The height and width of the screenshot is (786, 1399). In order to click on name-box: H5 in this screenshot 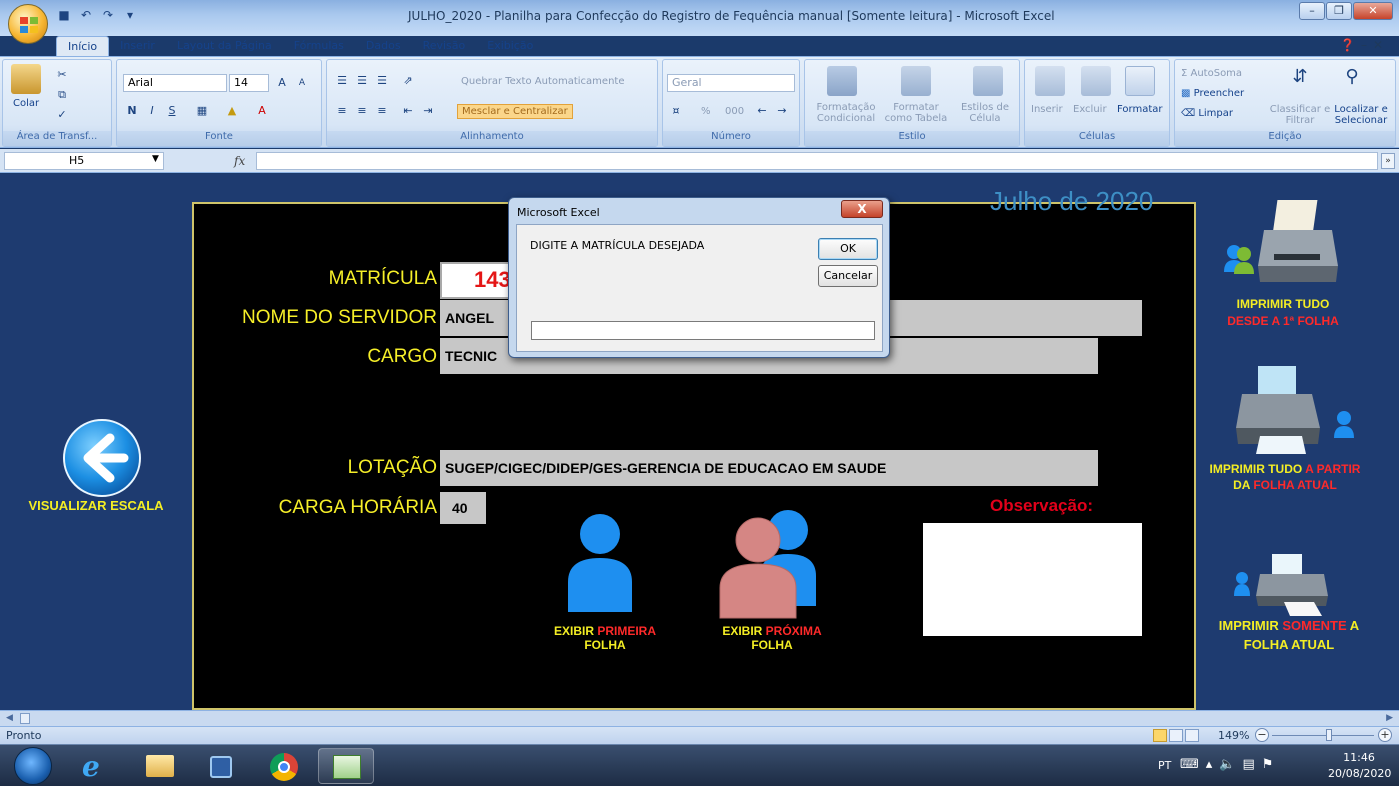, I will do `click(84, 161)`.